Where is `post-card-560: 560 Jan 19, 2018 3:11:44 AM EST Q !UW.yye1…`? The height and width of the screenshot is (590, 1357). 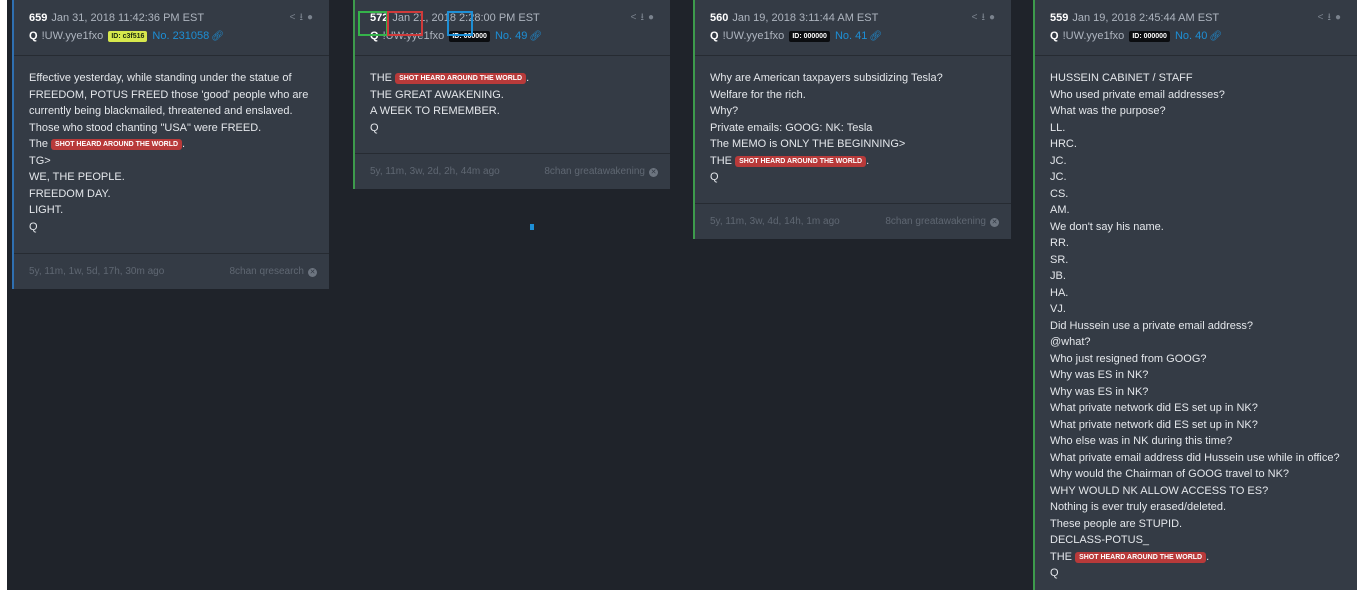
post-card-560: 560 Jan 19, 2018 3:11:44 AM EST Q !UW.yye1… is located at coordinates (852, 119).